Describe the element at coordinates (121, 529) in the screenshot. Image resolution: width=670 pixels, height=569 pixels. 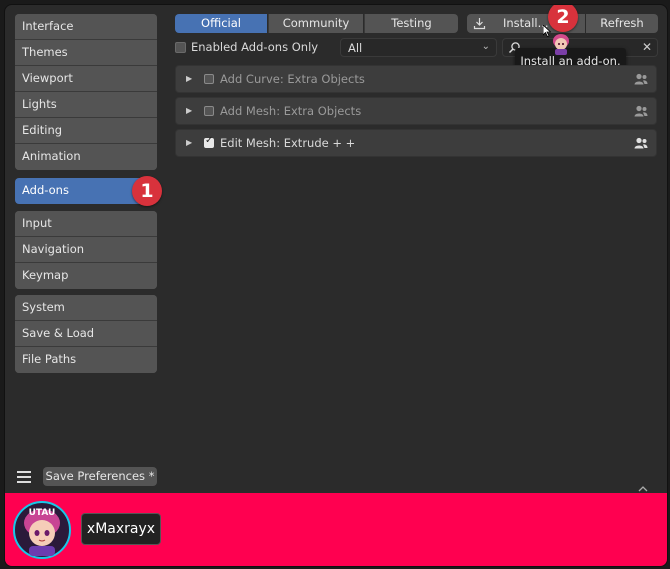
I see `username-label: xMaxrayx` at that location.